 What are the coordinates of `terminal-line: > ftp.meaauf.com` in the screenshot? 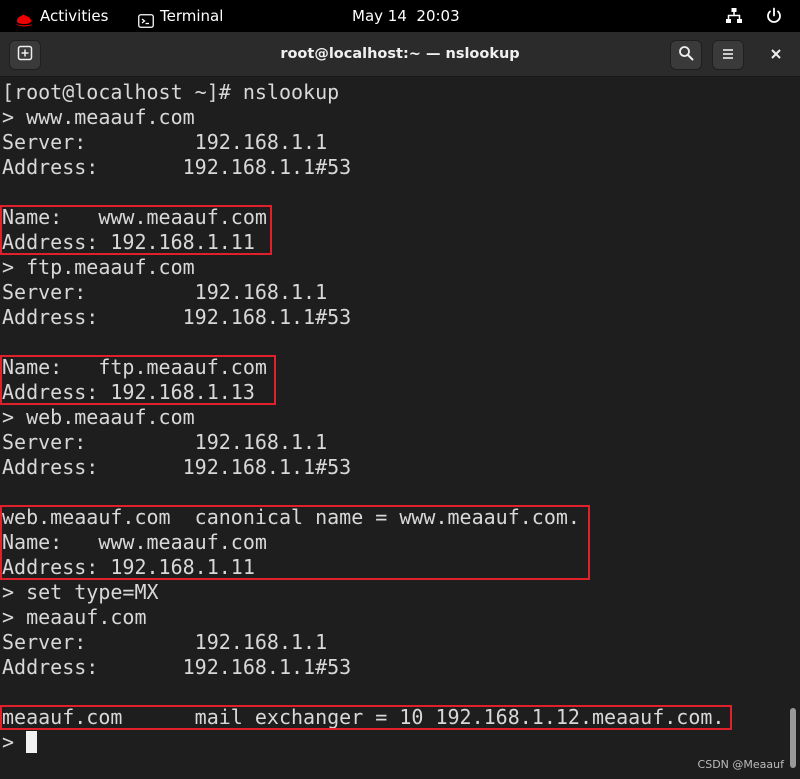 It's located at (98, 267).